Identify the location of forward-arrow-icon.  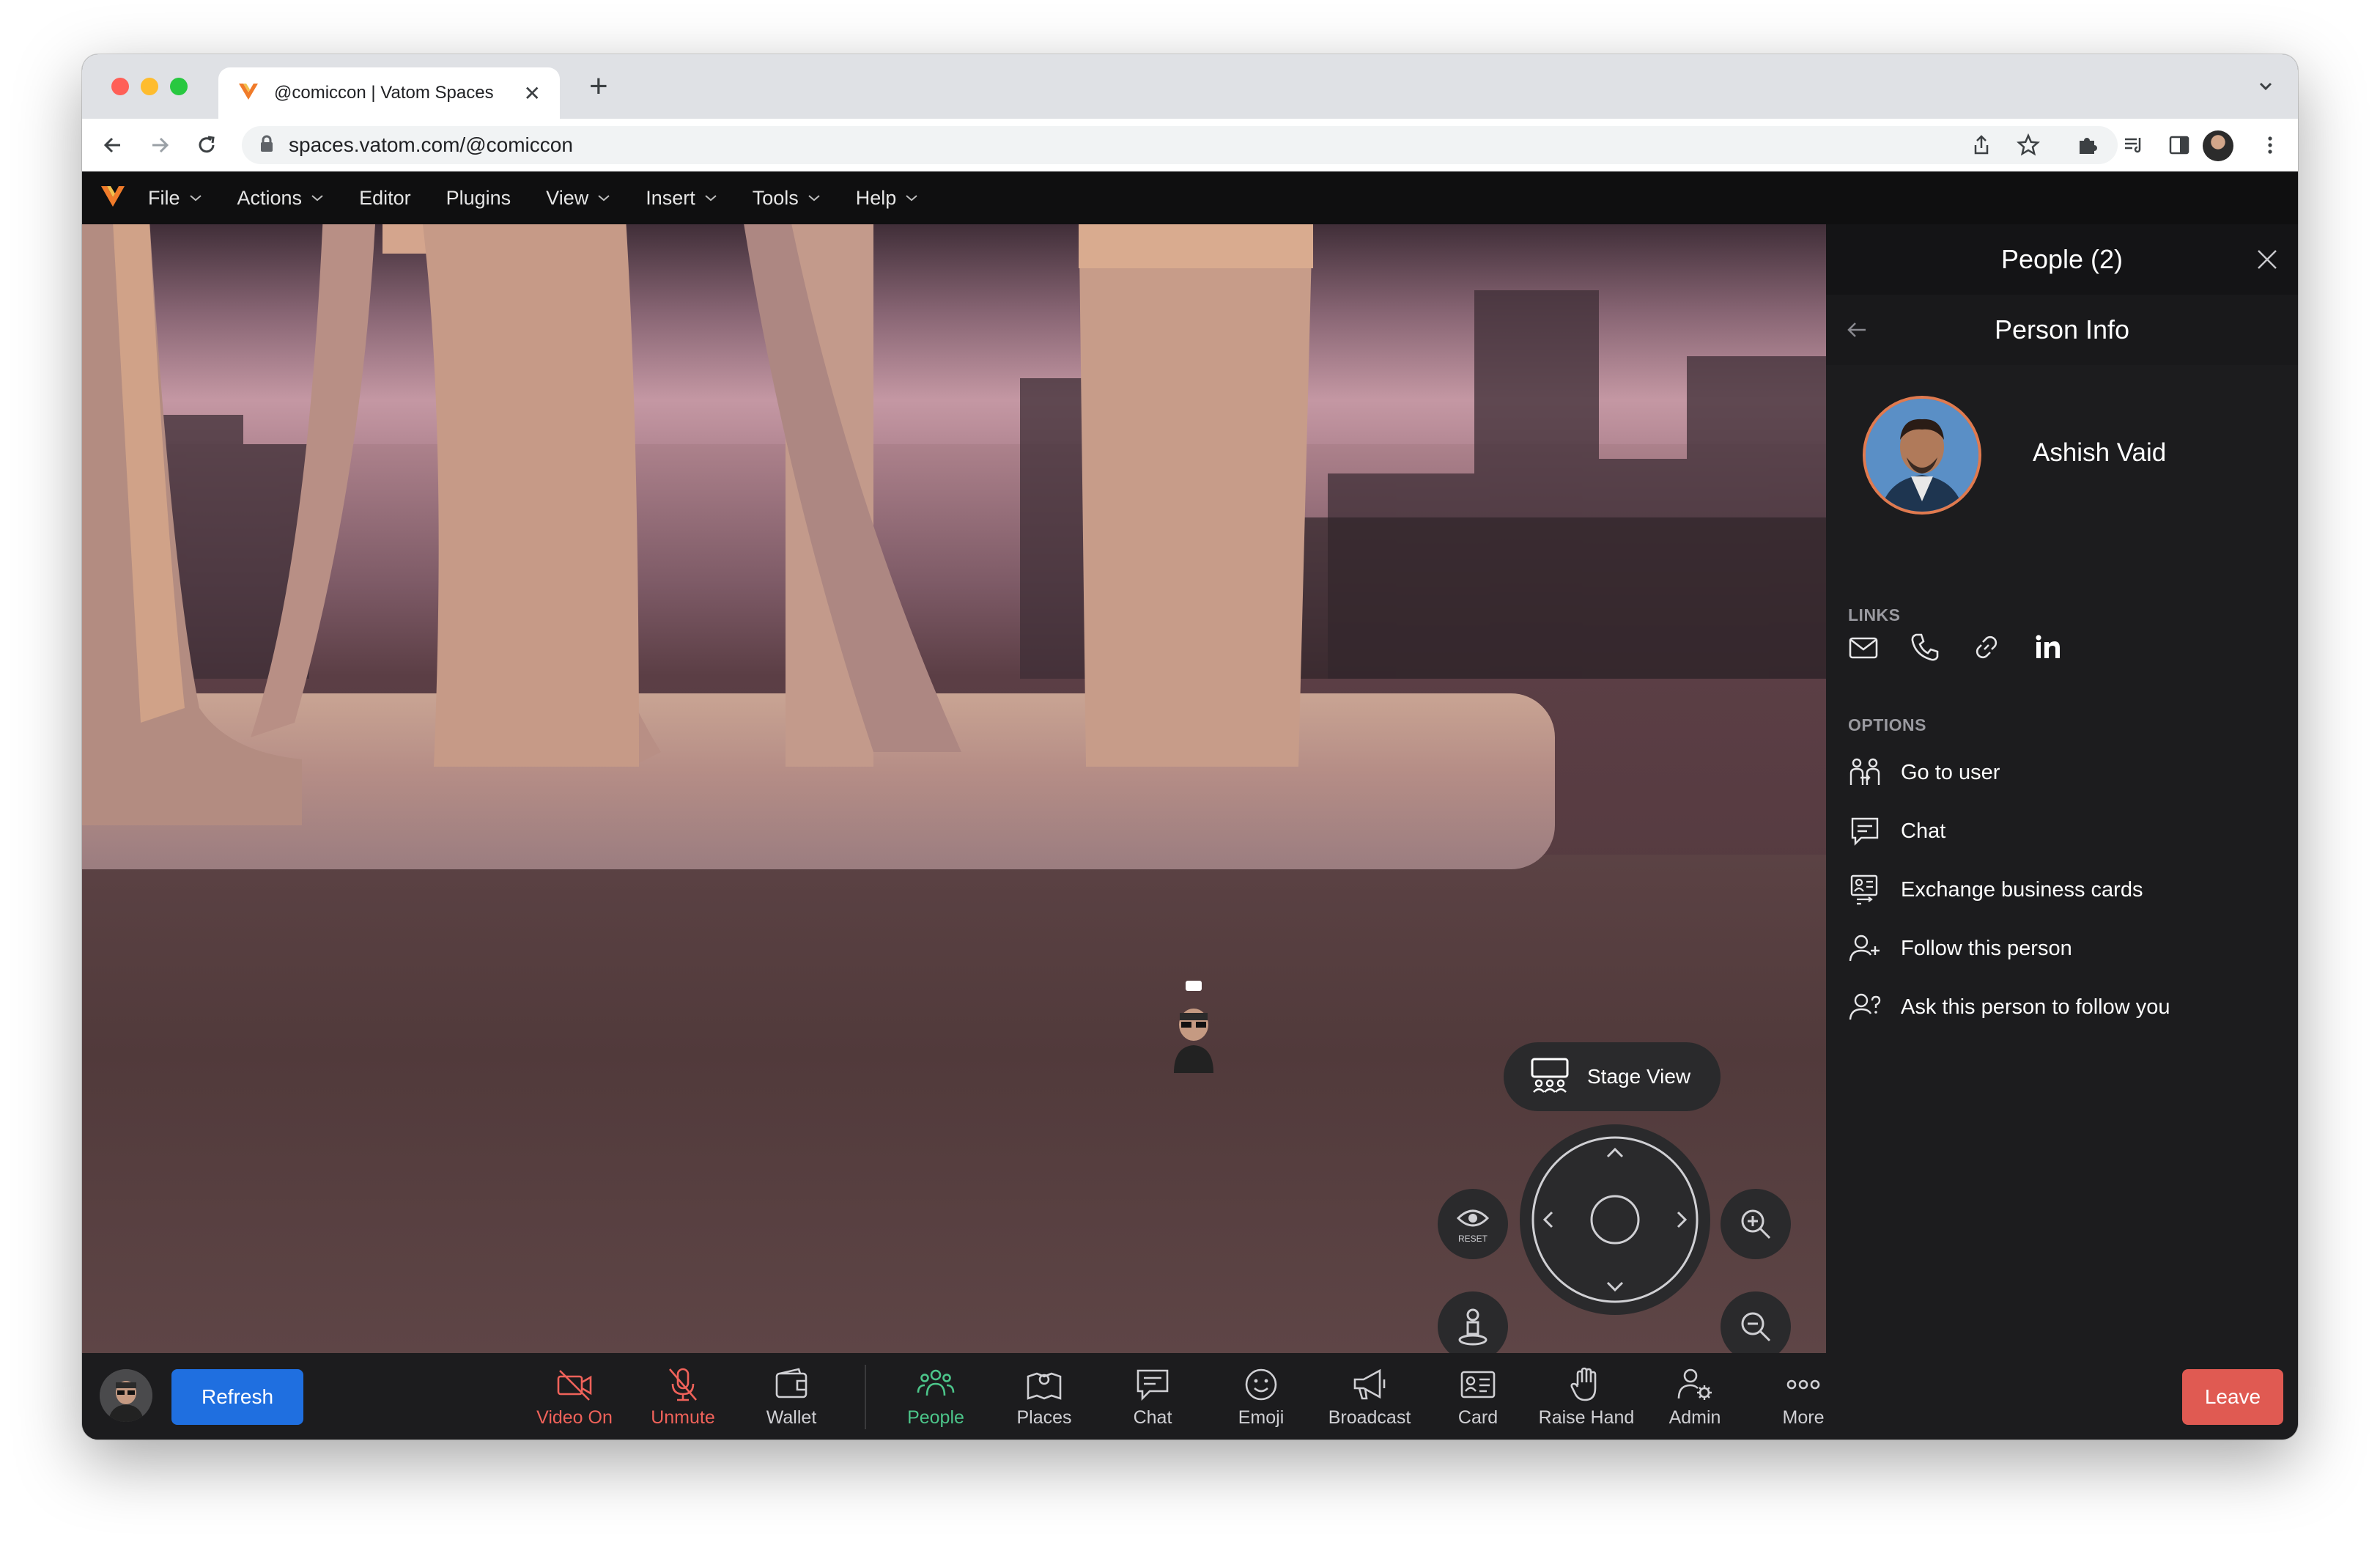
(159, 145).